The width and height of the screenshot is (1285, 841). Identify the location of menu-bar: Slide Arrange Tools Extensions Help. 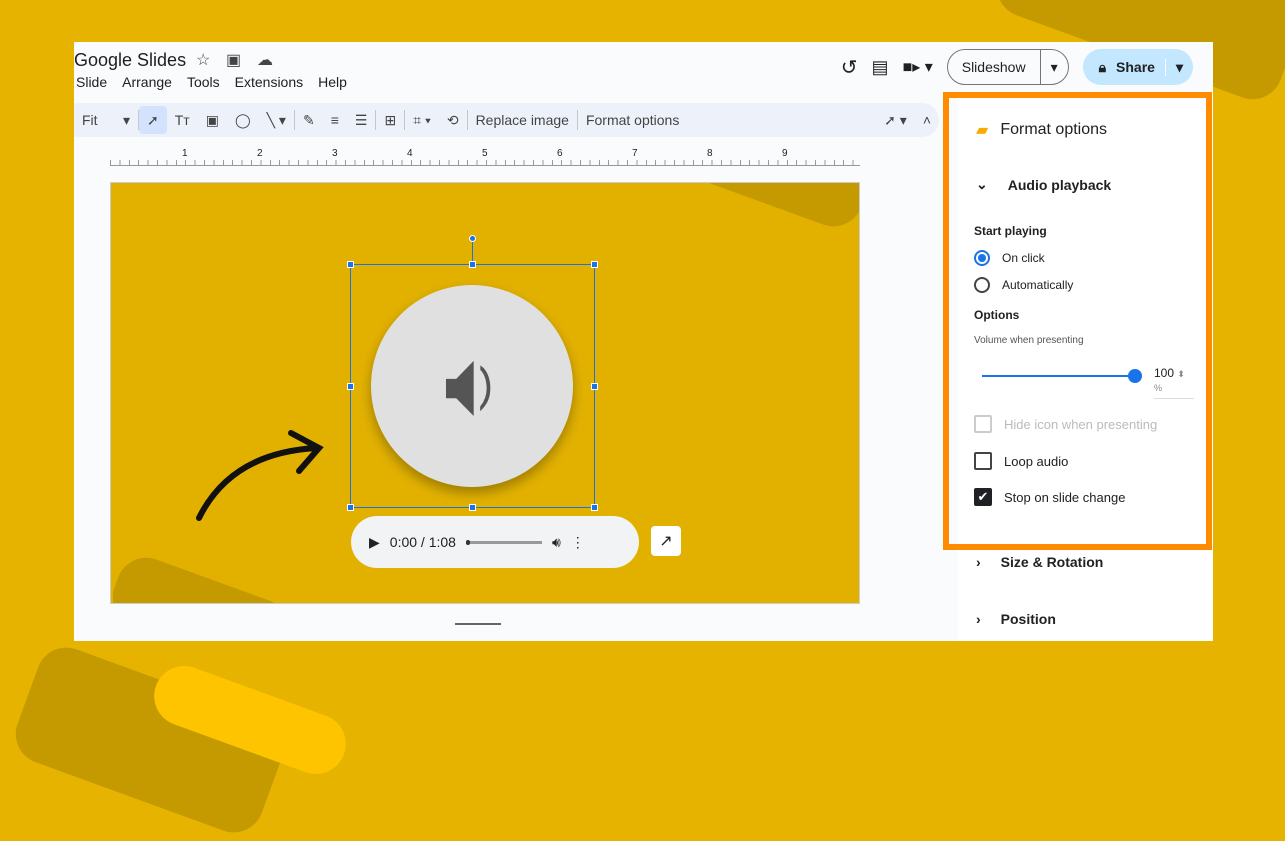
(211, 82).